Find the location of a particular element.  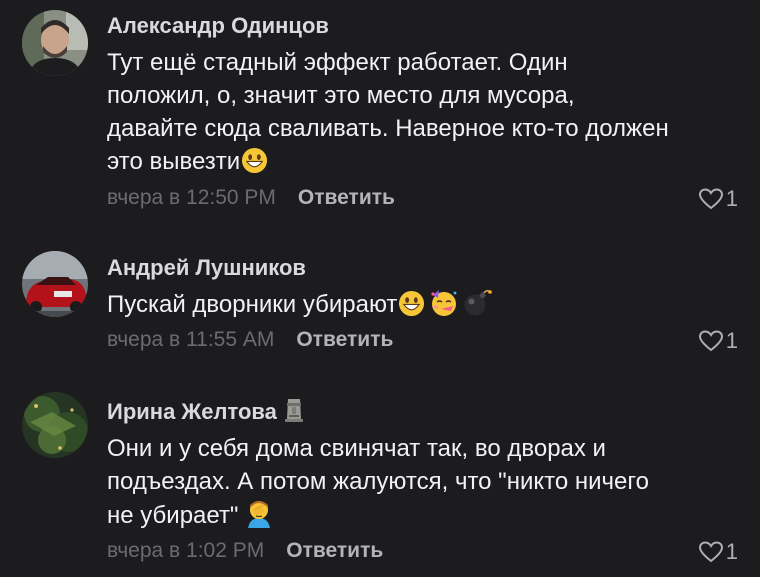

comment-text: Пускай дворники убирают is located at coordinates (427, 307).